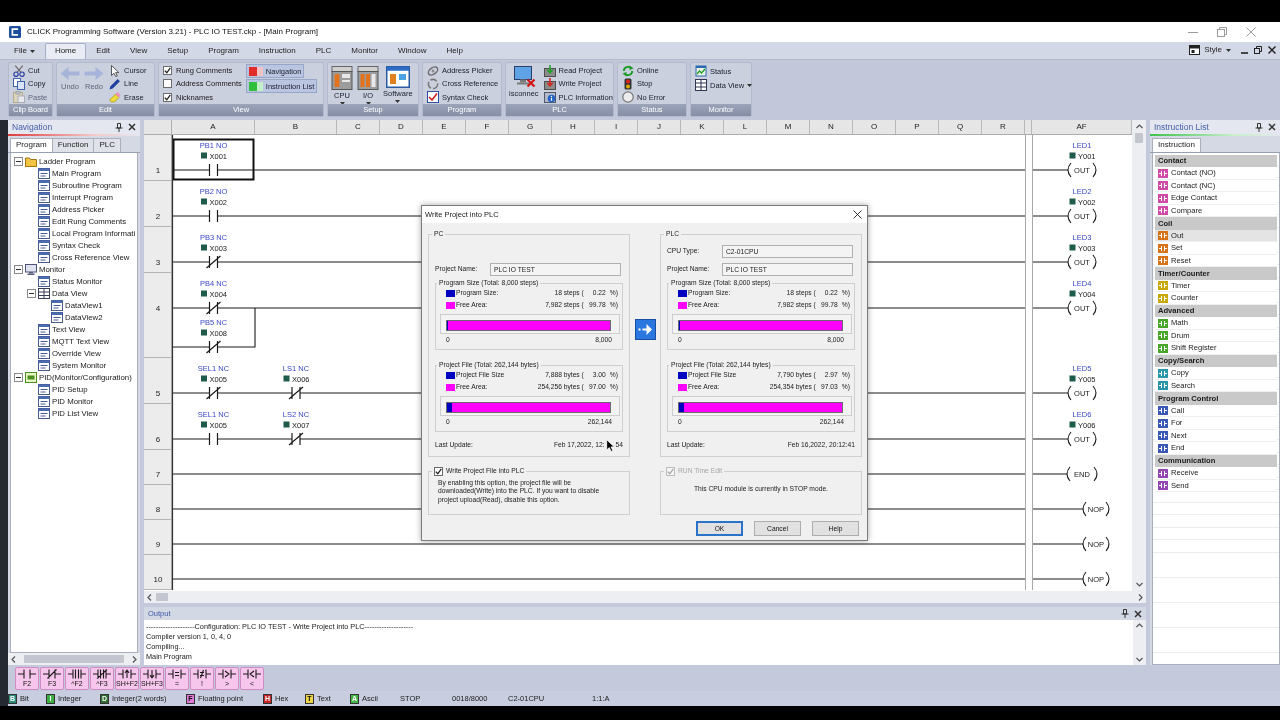  I want to click on file-menu: File, so click(24, 51).